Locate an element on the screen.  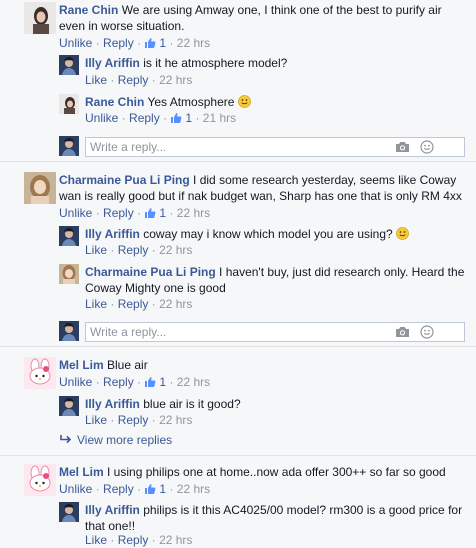
reply-body: Yes Atmosphere is located at coordinates (191, 102).